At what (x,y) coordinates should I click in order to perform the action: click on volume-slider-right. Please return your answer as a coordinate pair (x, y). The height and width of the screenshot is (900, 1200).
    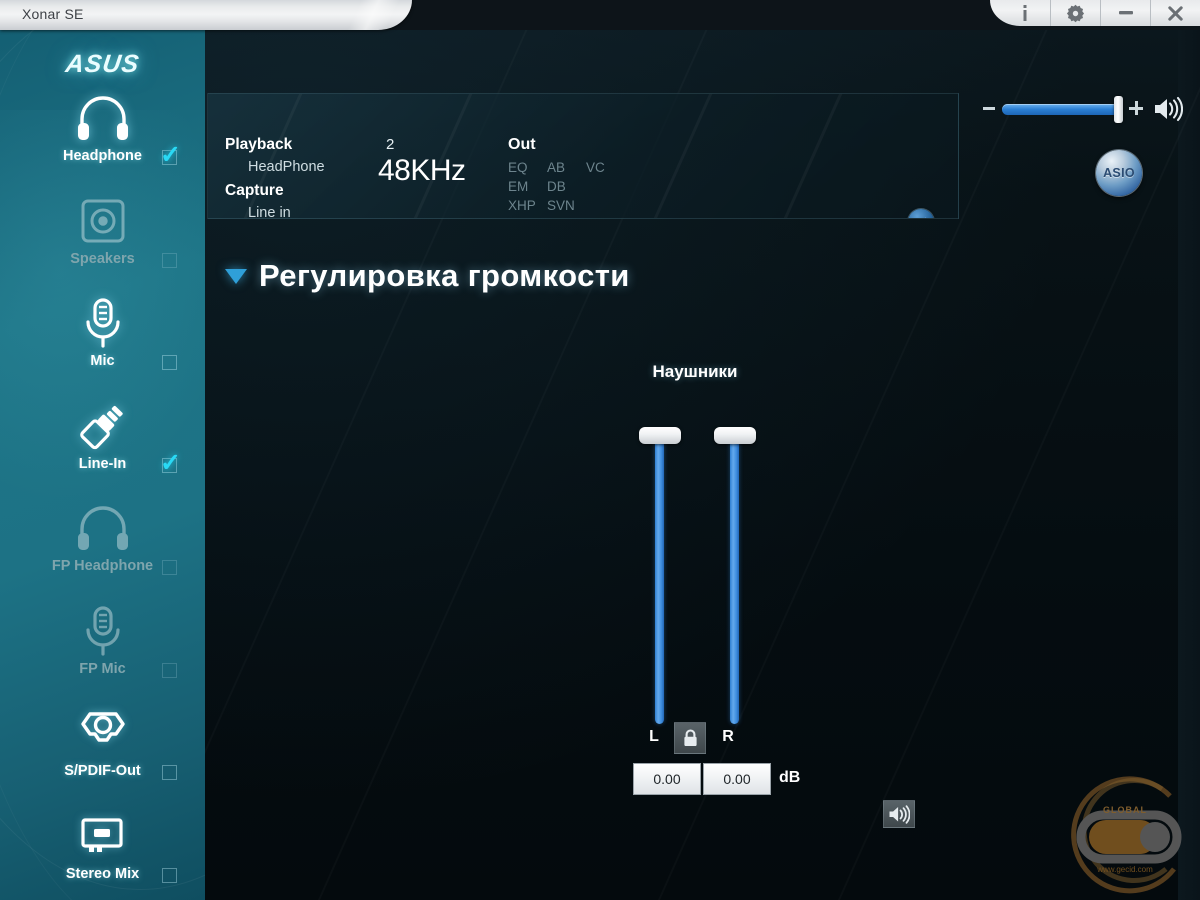
    Looking at the image, I should click on (735, 577).